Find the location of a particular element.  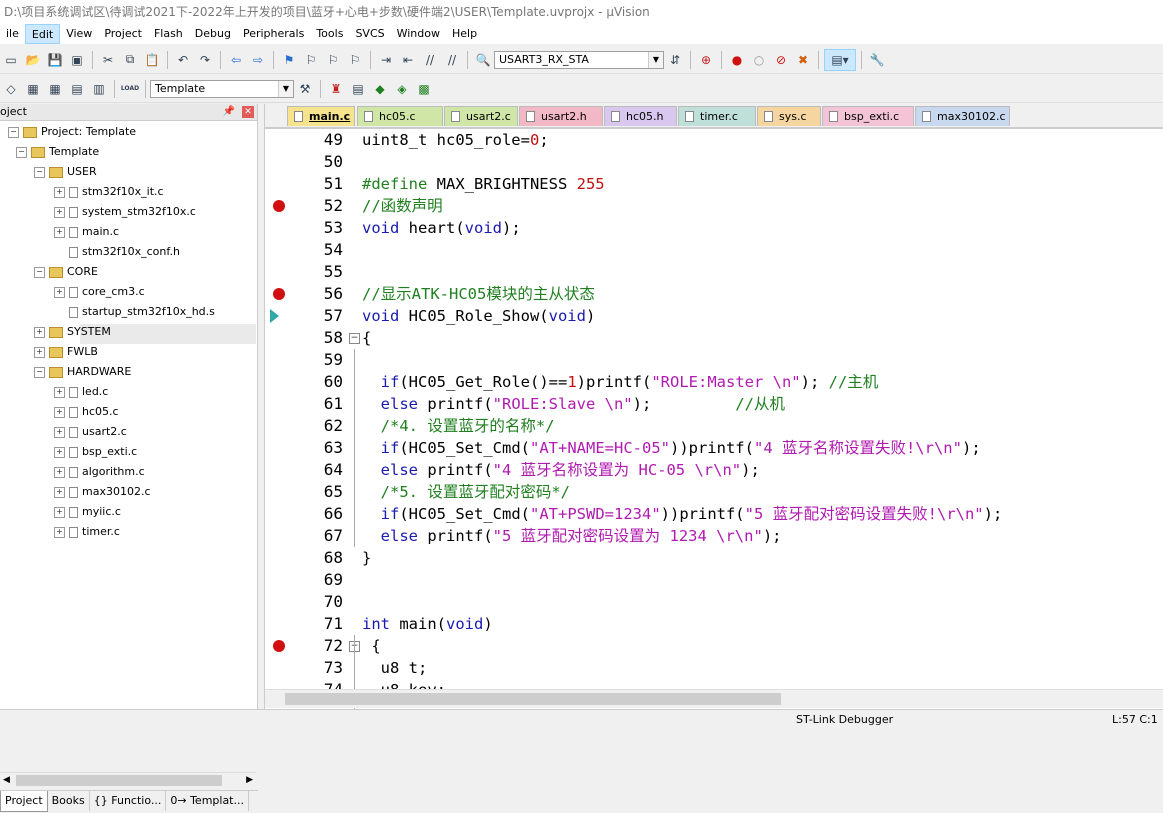

comment-icon: // is located at coordinates (430, 60).